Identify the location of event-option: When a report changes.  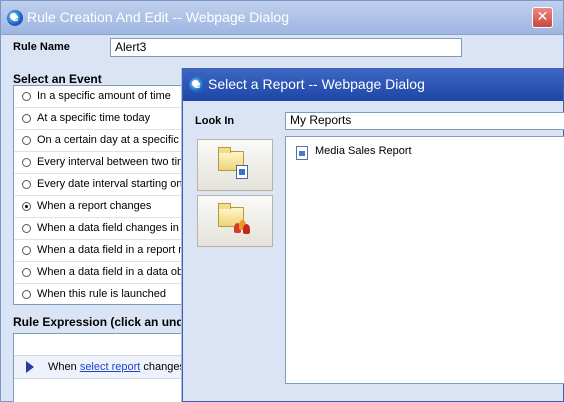
(102, 207).